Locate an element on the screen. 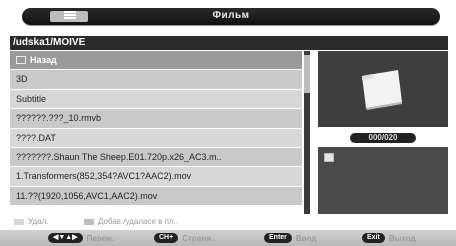 Image resolution: width=456 pixels, height=246 pixels. file-row-label: ????.DAT is located at coordinates (36, 137).